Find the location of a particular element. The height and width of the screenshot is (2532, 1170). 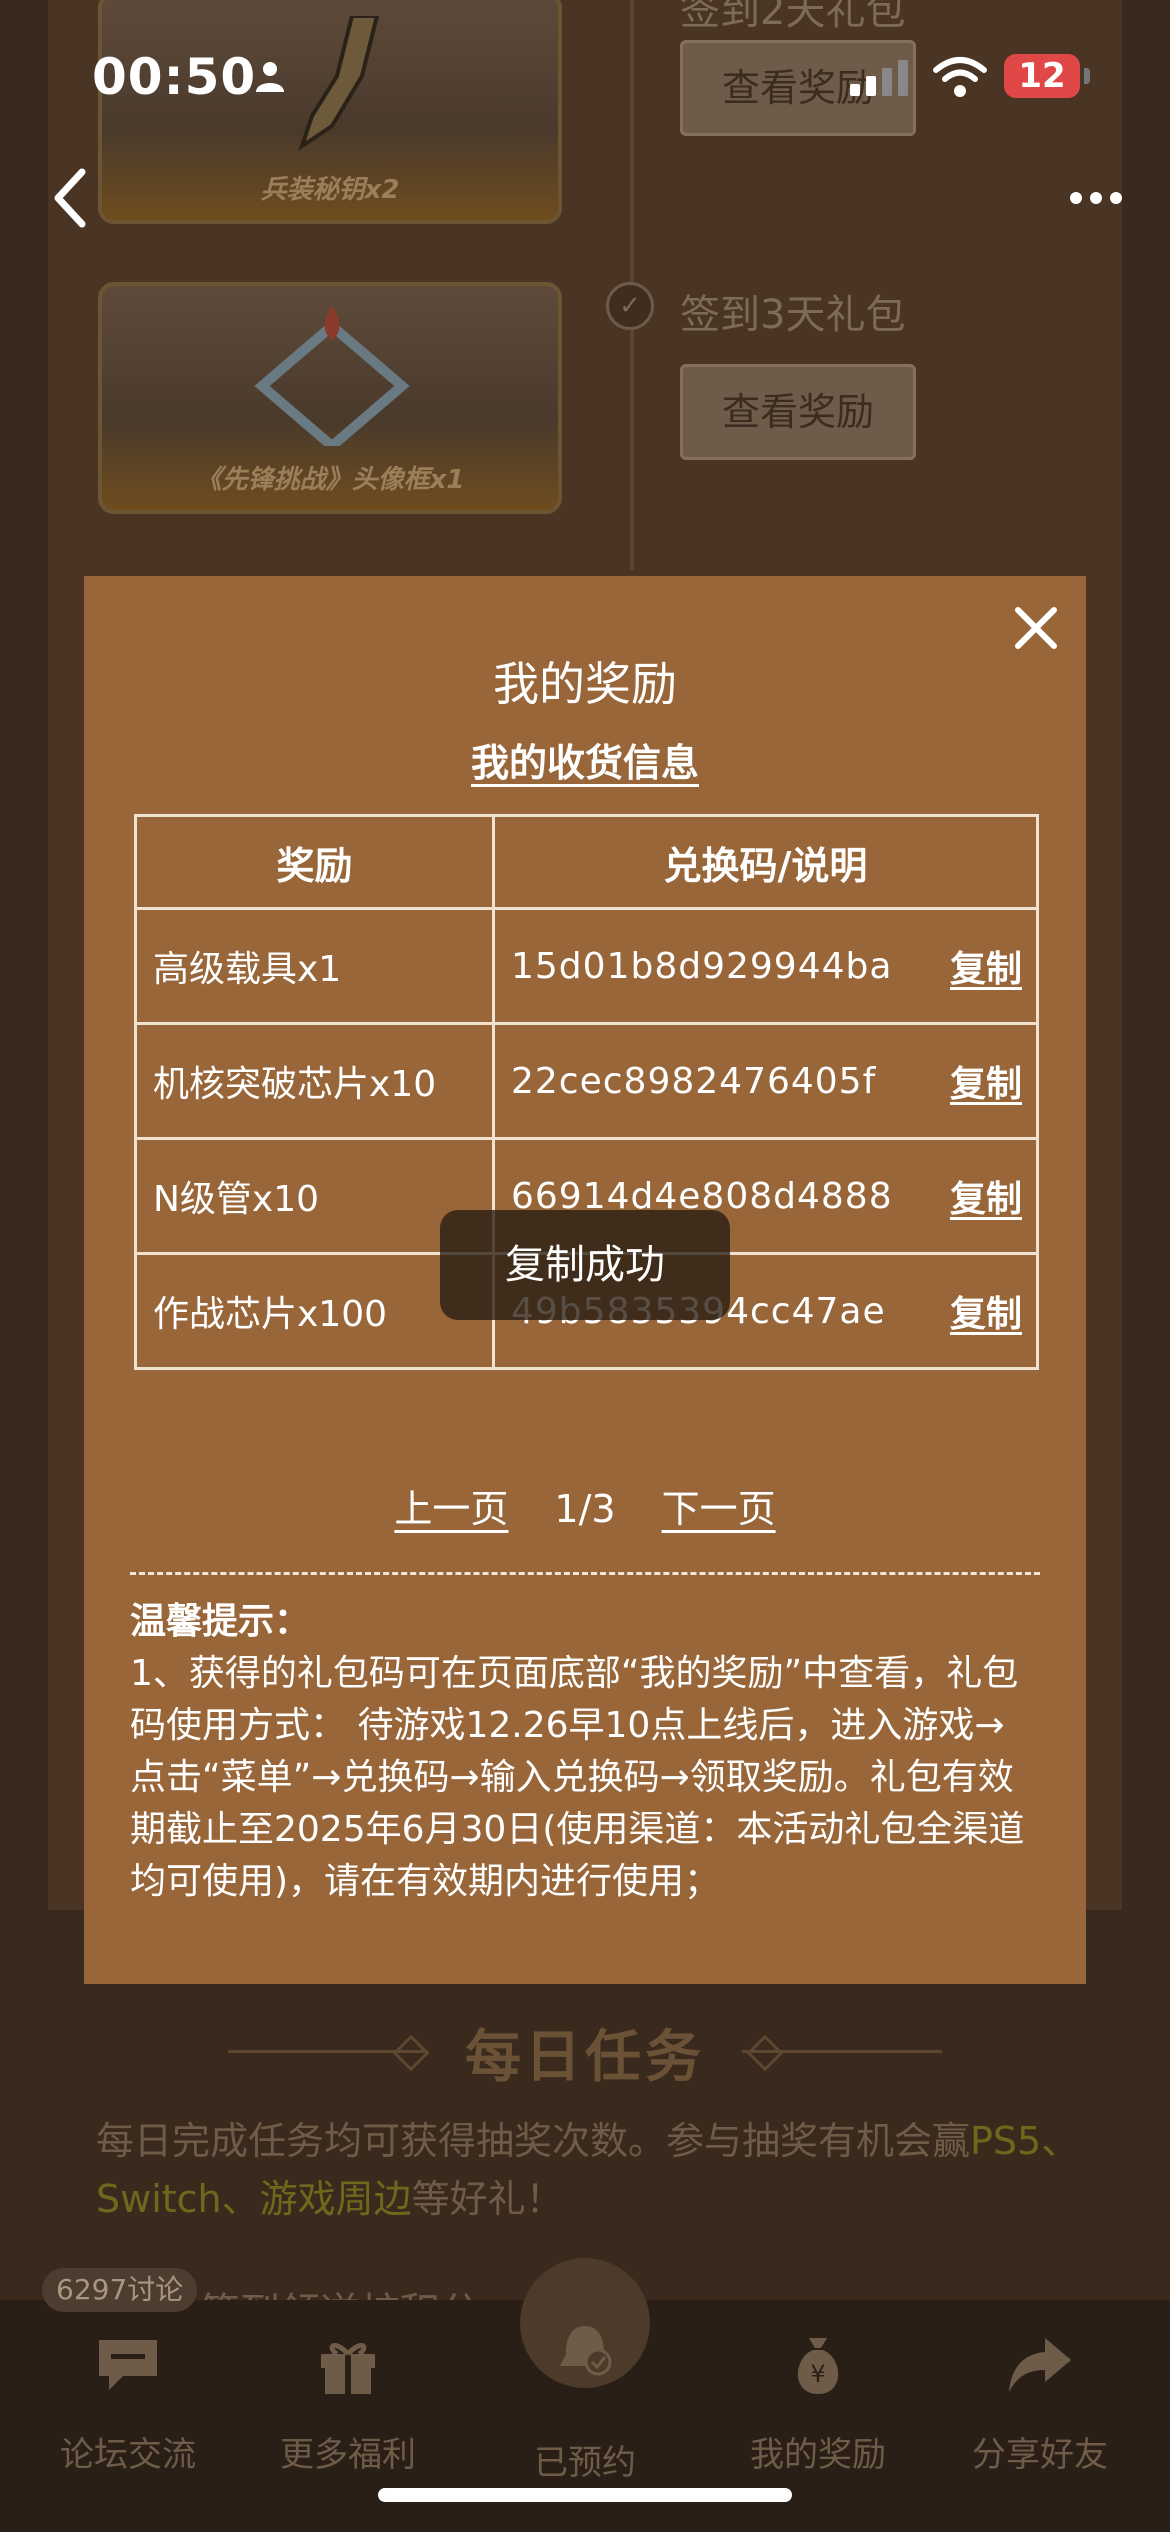

column-header-code: 兑换码/说明 is located at coordinates (765, 862).